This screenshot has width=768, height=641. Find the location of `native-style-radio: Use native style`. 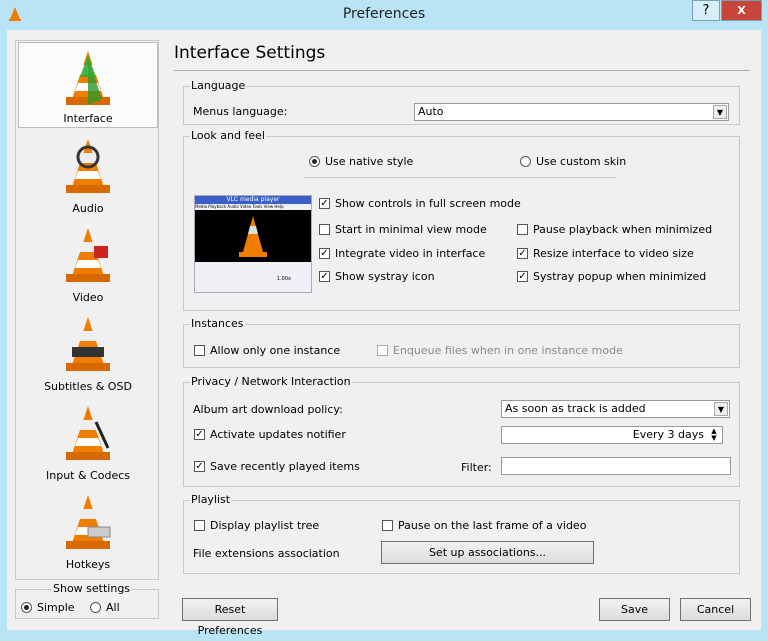

native-style-radio: Use native style is located at coordinates (361, 161).